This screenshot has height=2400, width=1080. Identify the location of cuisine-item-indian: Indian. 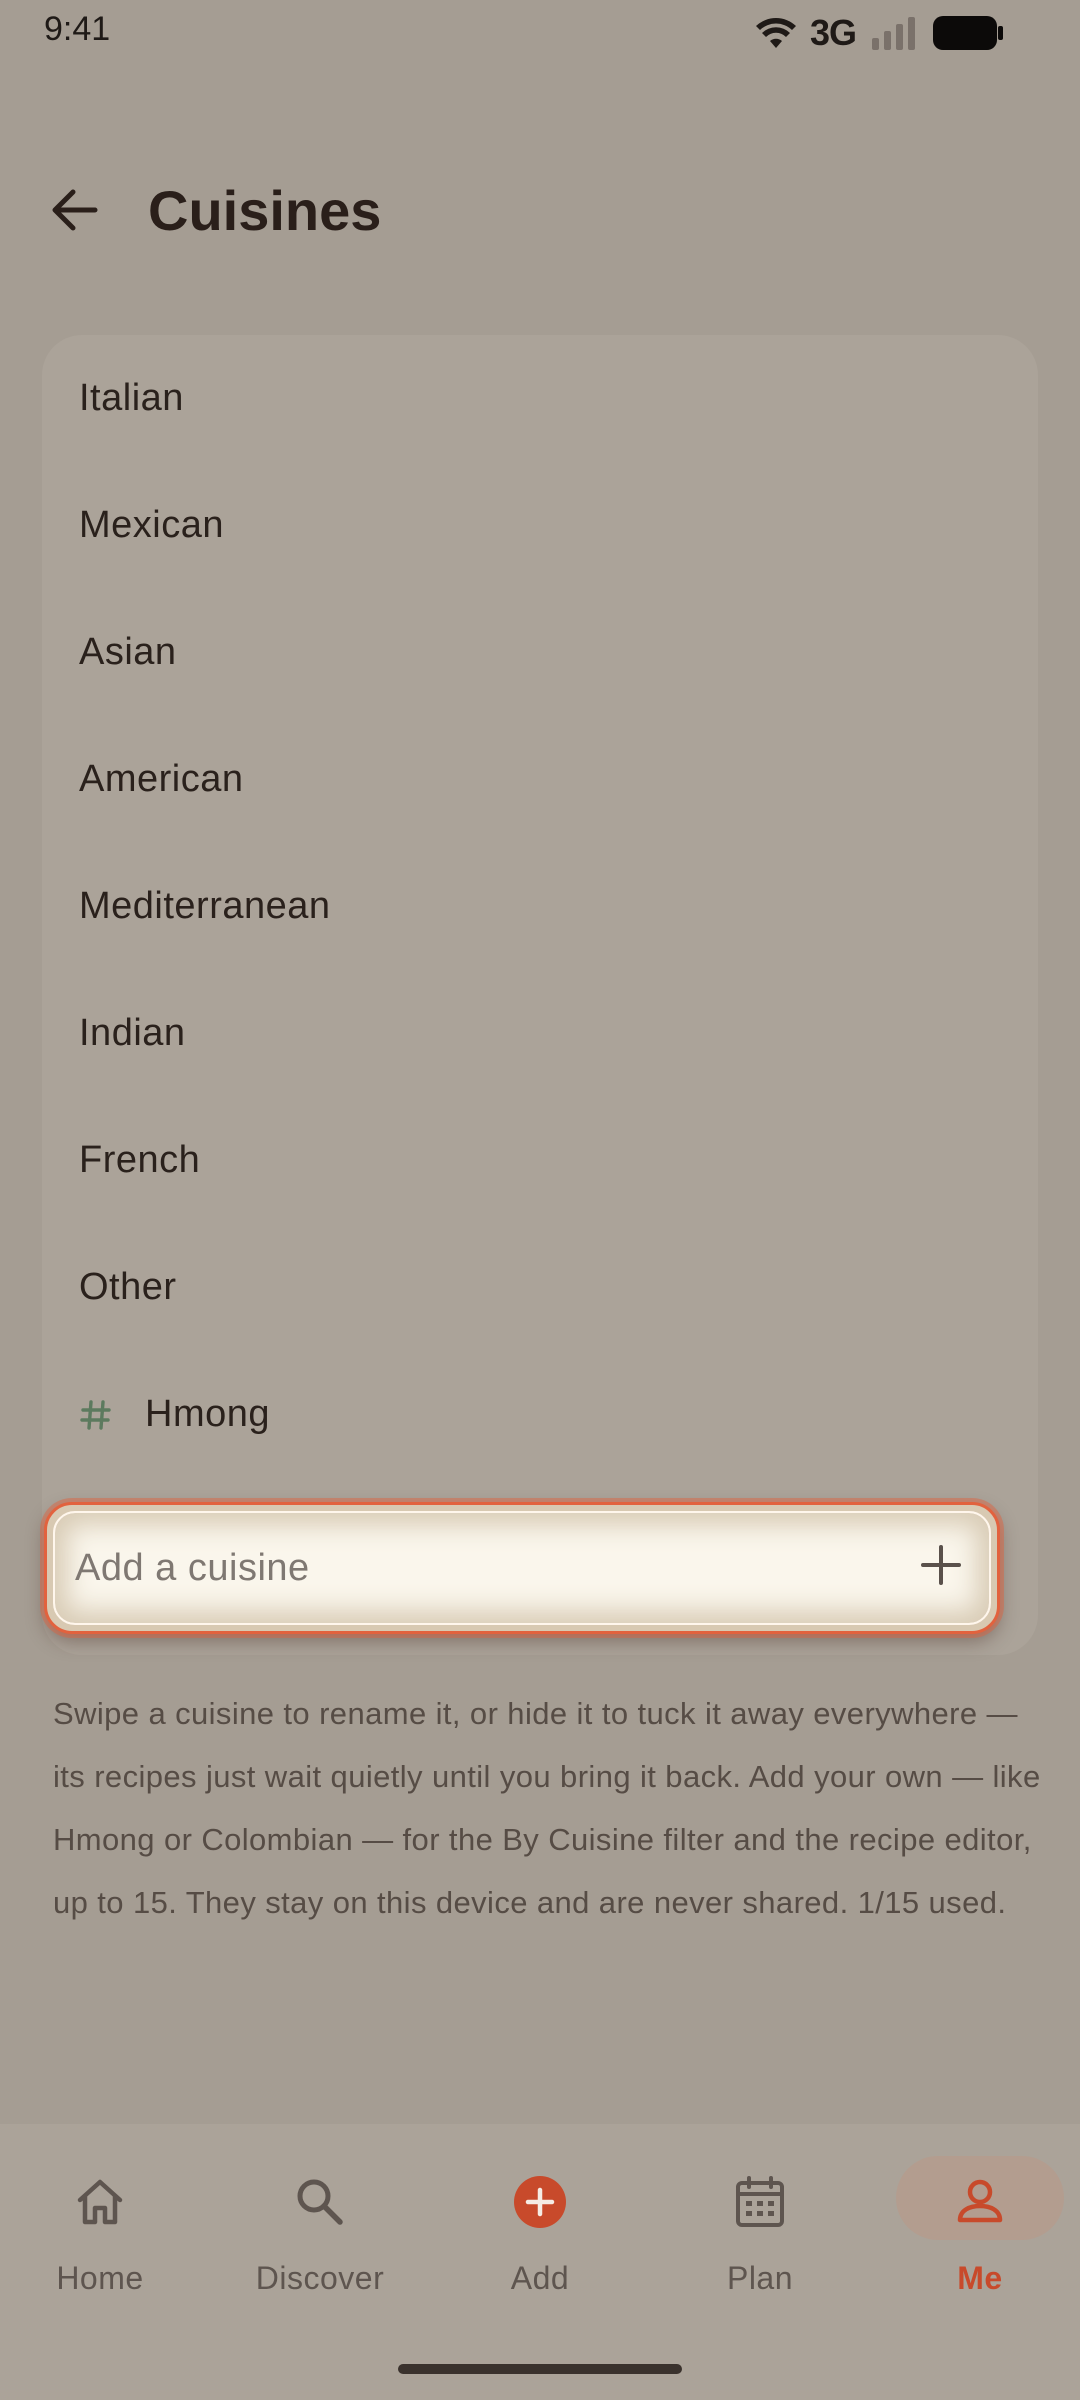
(540, 1033).